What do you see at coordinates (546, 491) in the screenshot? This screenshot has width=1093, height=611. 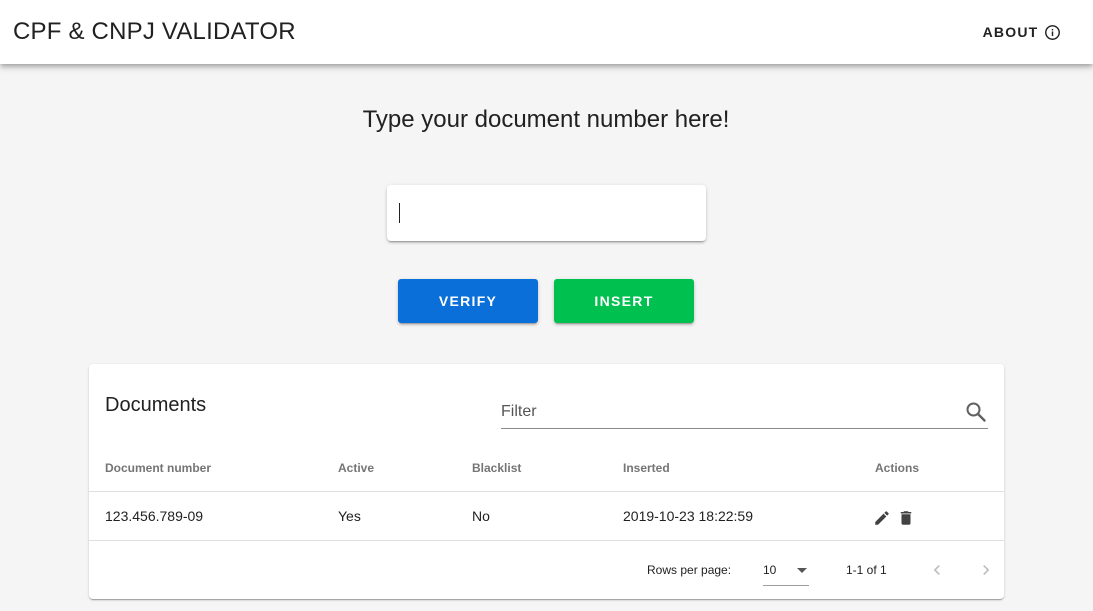 I see `header-divider` at bounding box center [546, 491].